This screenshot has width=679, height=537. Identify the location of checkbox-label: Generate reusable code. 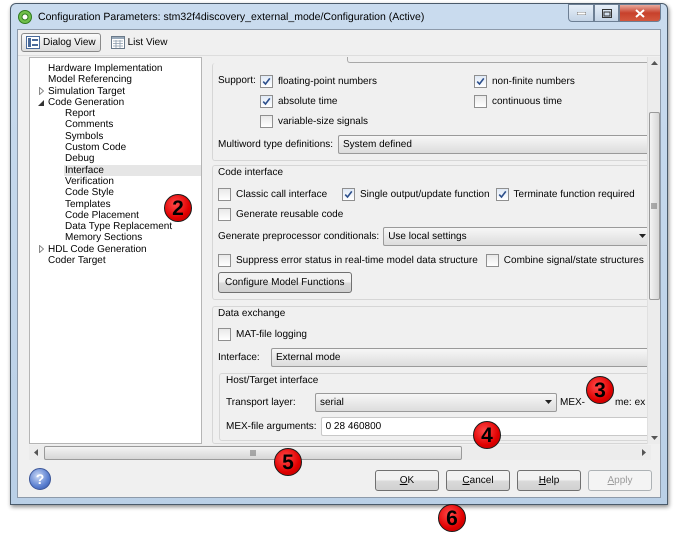
(290, 214).